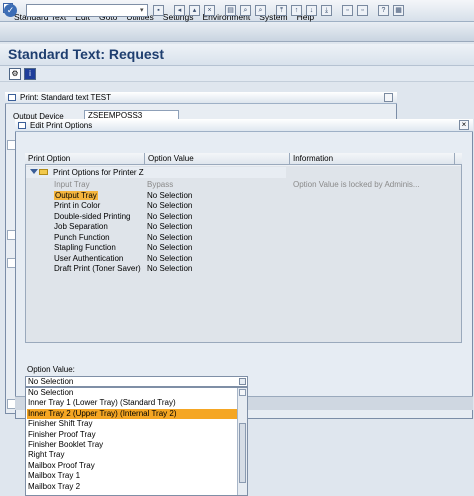 The height and width of the screenshot is (496, 474). Describe the element at coordinates (132, 487) in the screenshot. I see `listbox-item: Mailbox Tray 2` at that location.